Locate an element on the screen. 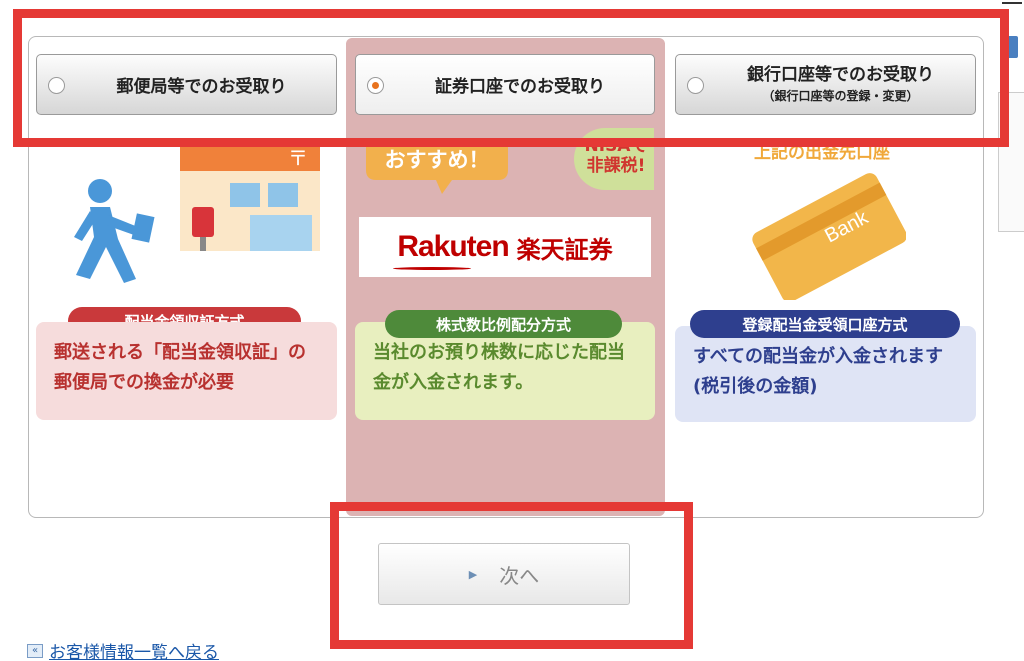  walking-person-icon is located at coordinates (110, 231).